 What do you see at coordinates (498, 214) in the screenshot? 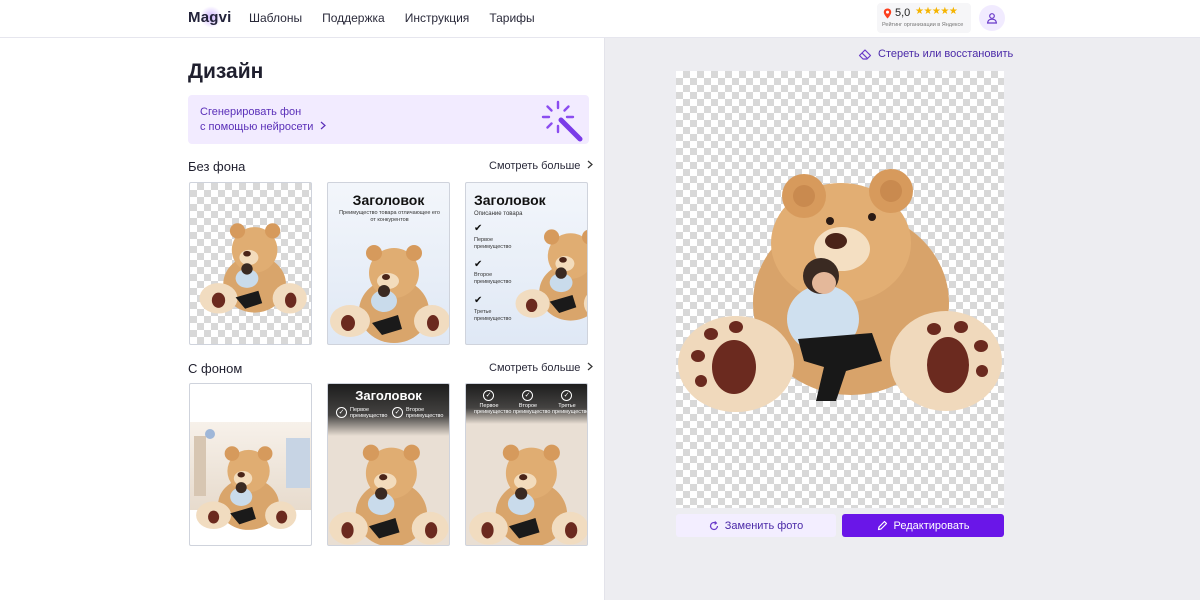
I see `template-description: Описание товара` at bounding box center [498, 214].